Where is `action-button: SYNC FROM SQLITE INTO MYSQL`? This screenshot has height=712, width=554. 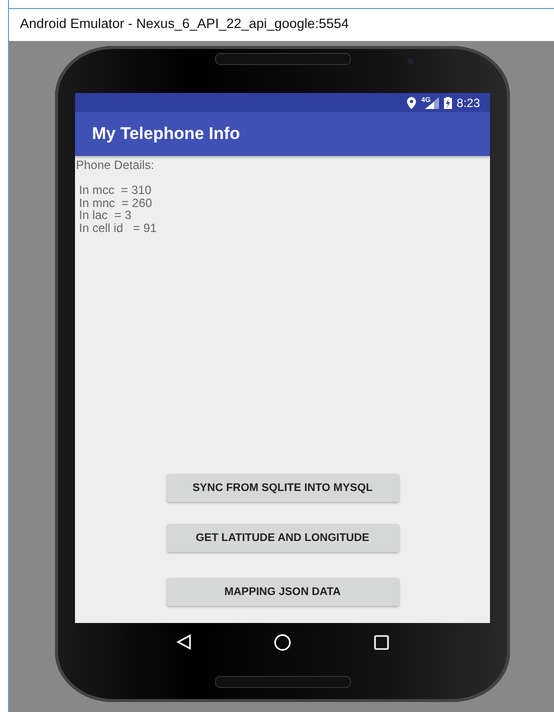
action-button: SYNC FROM SQLITE INTO MYSQL is located at coordinates (282, 488).